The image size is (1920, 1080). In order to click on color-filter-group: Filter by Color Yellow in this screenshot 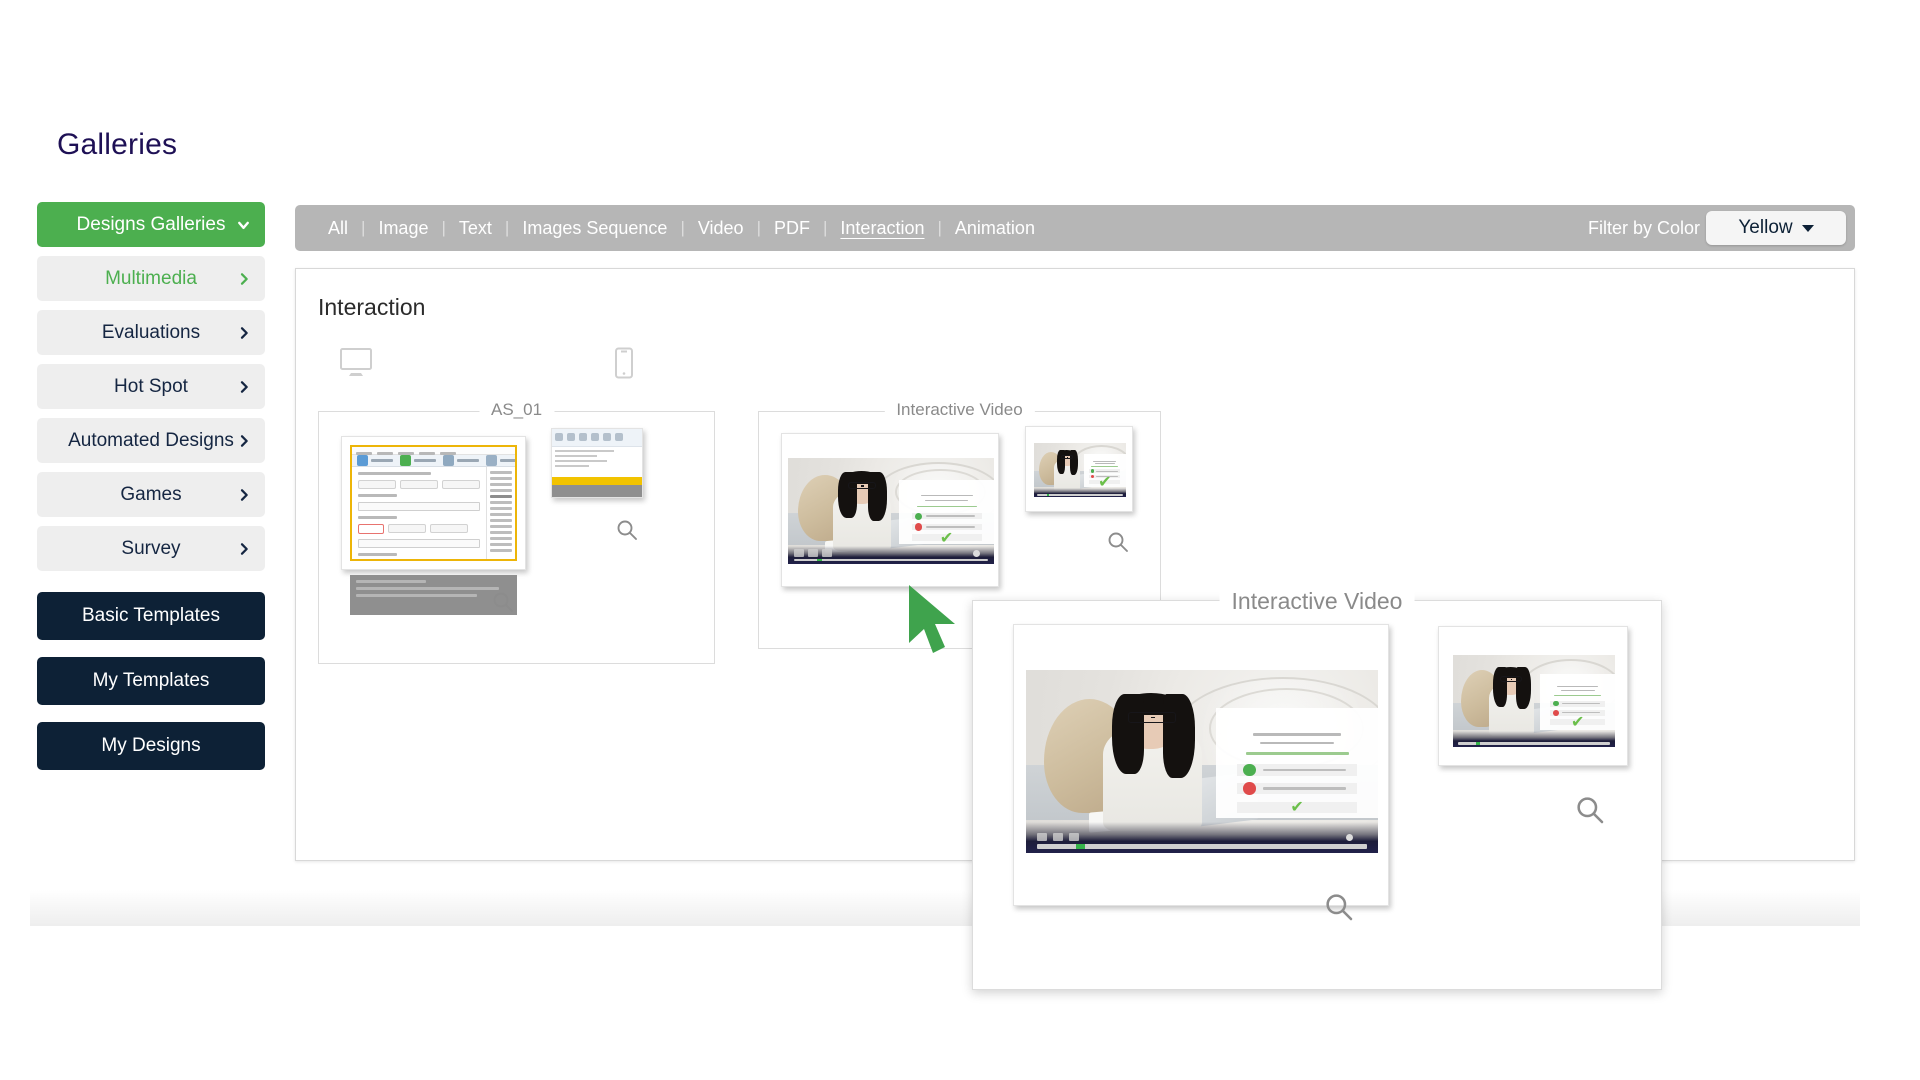, I will do `click(1721, 228)`.